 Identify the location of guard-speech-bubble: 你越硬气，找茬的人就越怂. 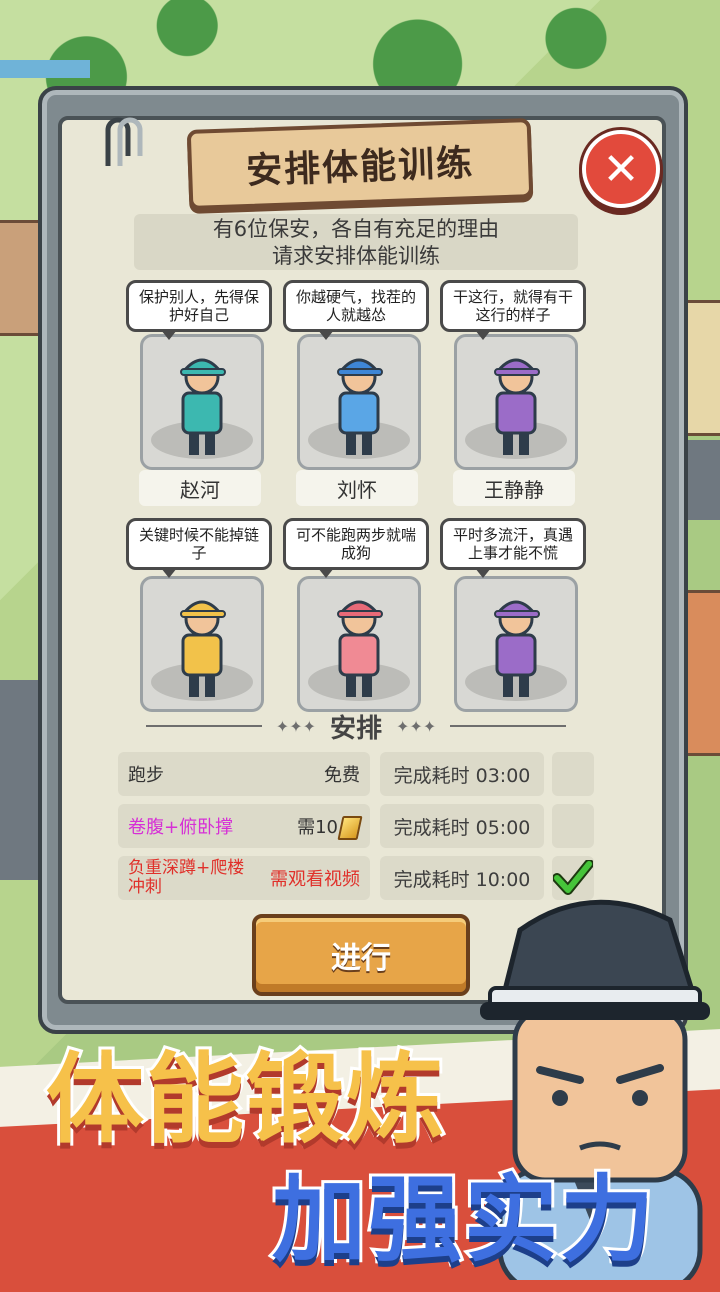
(356, 310).